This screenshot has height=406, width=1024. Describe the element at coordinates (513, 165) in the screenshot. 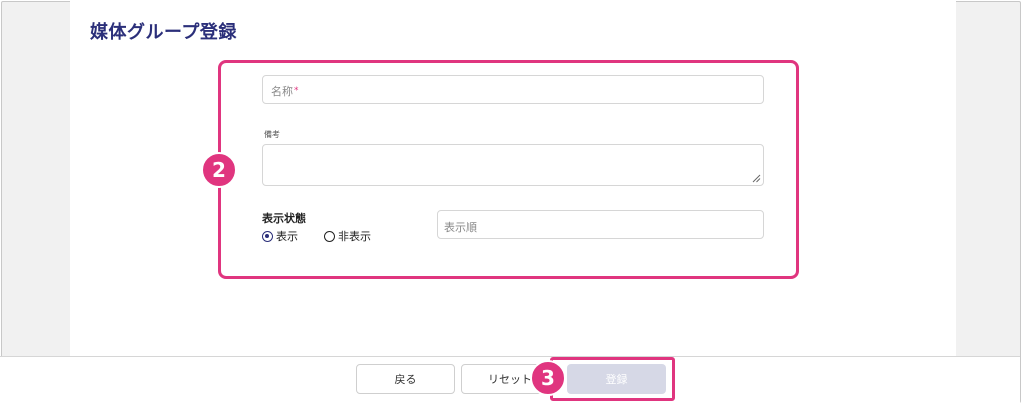

I see `note-textarea` at that location.